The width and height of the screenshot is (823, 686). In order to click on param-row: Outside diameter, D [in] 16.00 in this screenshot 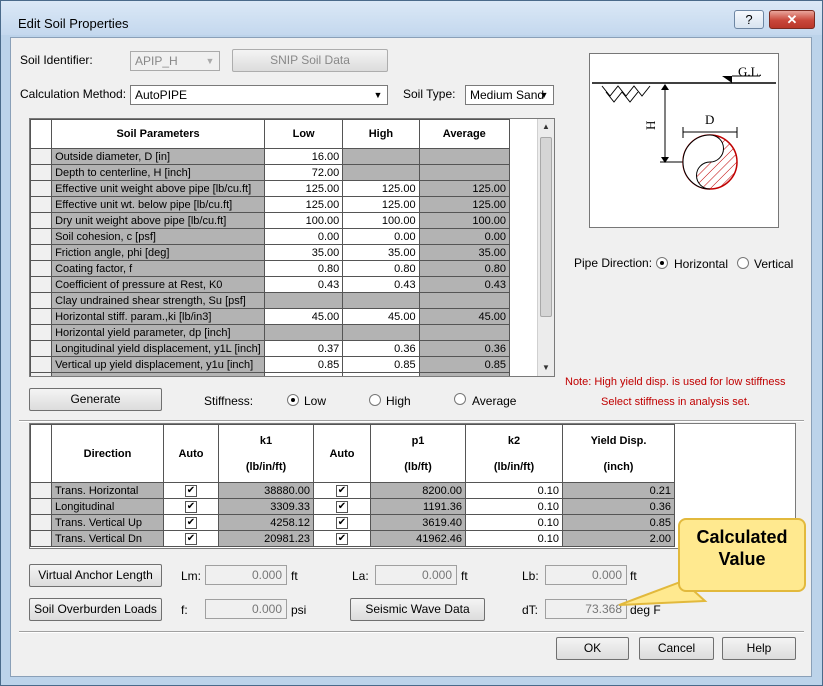, I will do `click(270, 156)`.